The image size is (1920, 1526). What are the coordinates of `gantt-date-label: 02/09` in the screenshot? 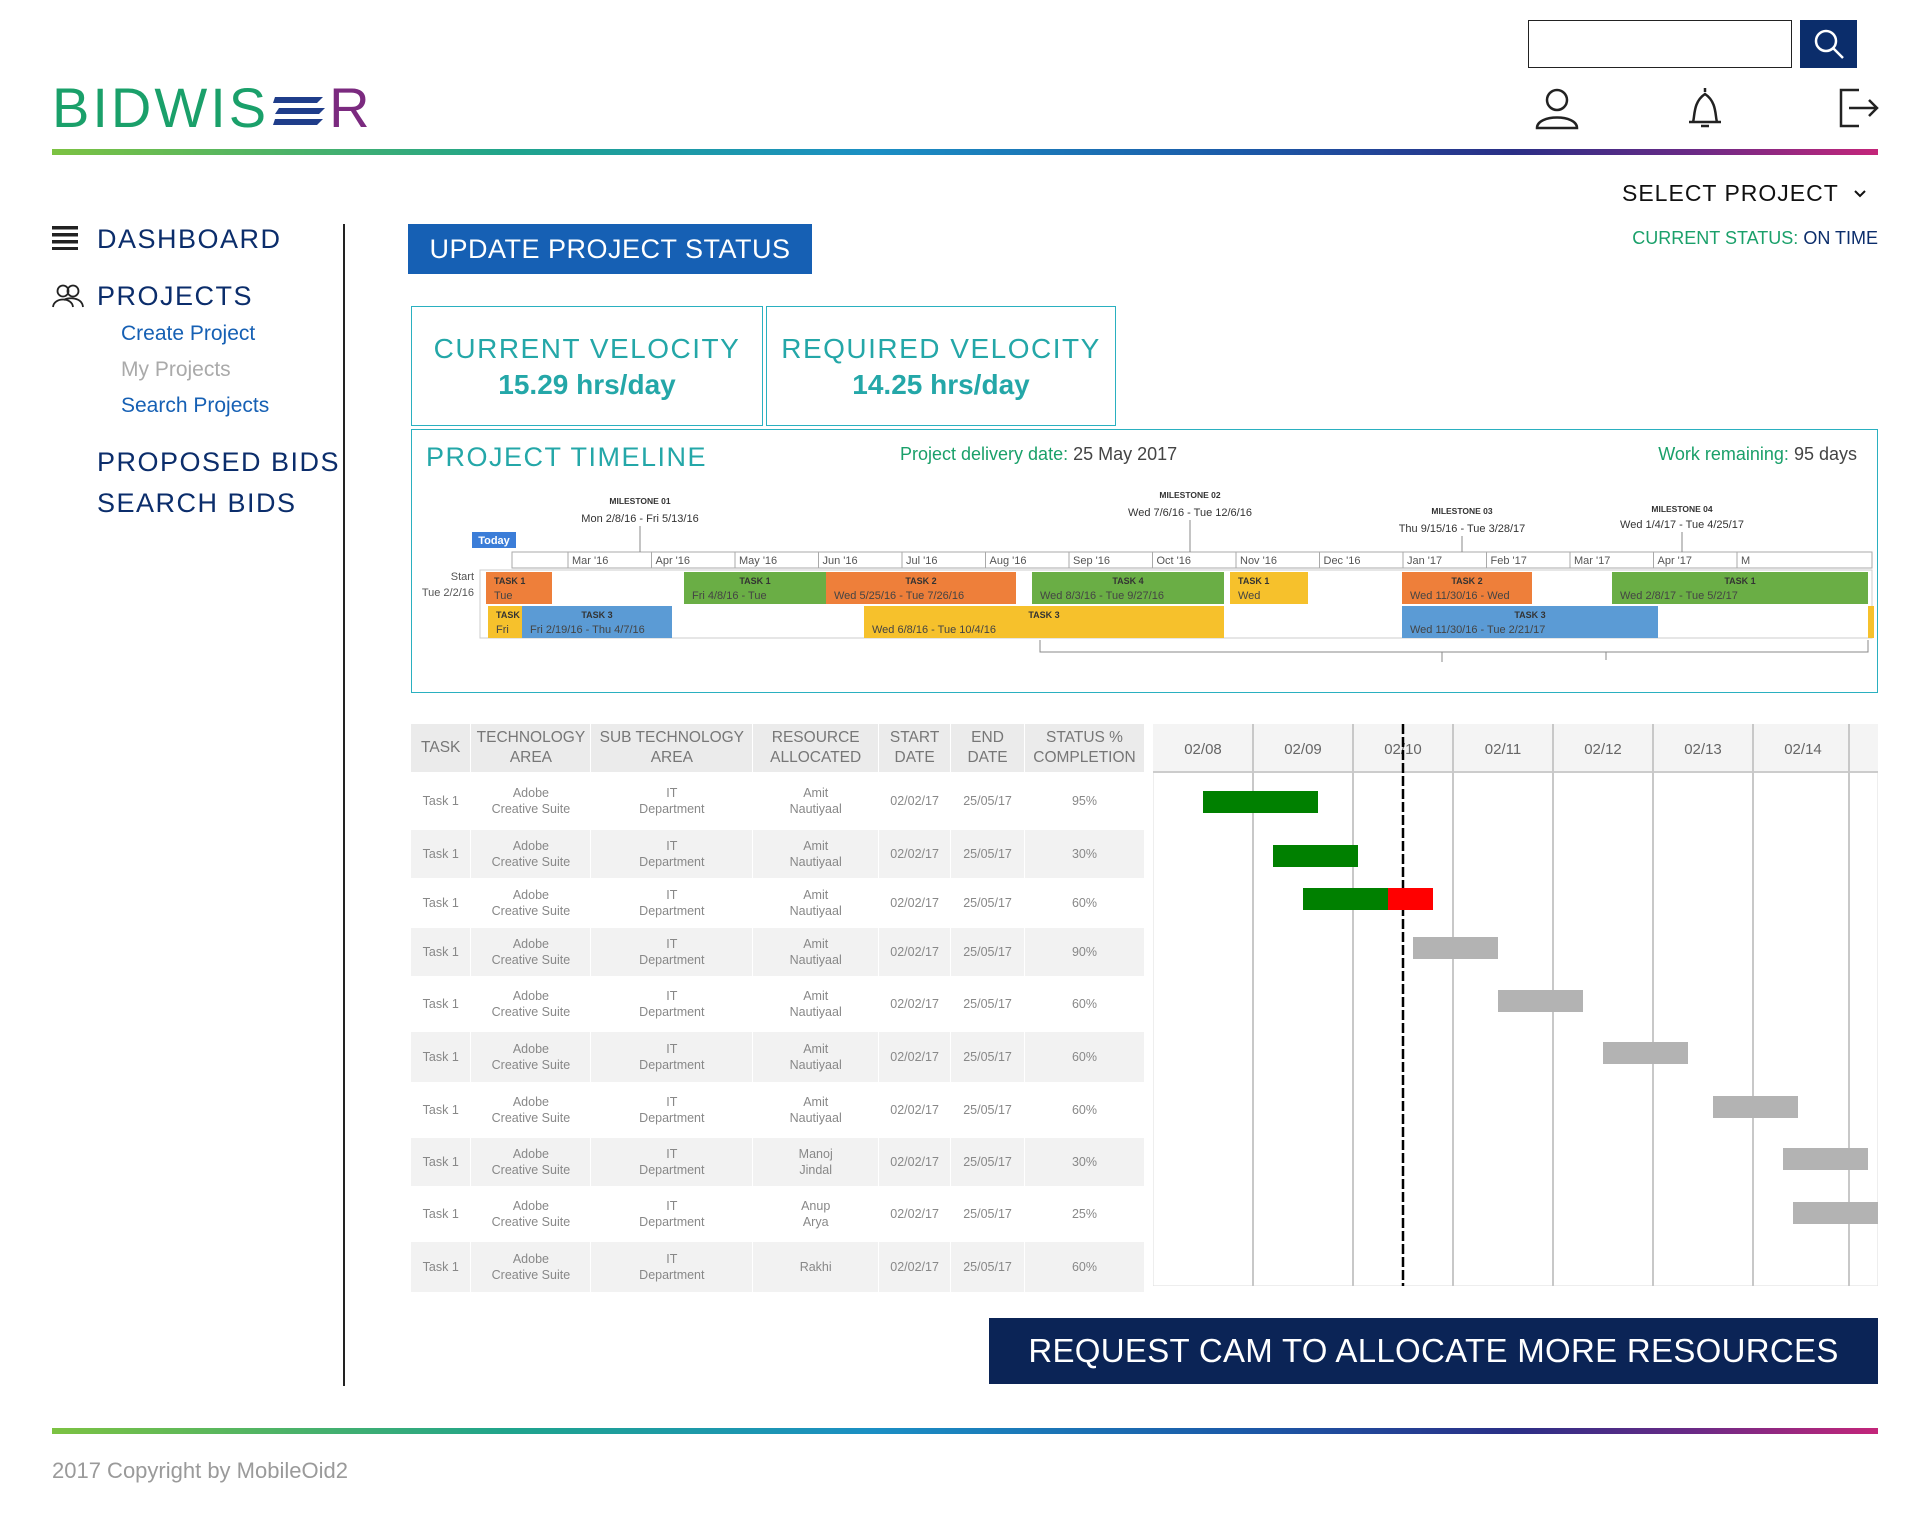 It's located at (1303, 749).